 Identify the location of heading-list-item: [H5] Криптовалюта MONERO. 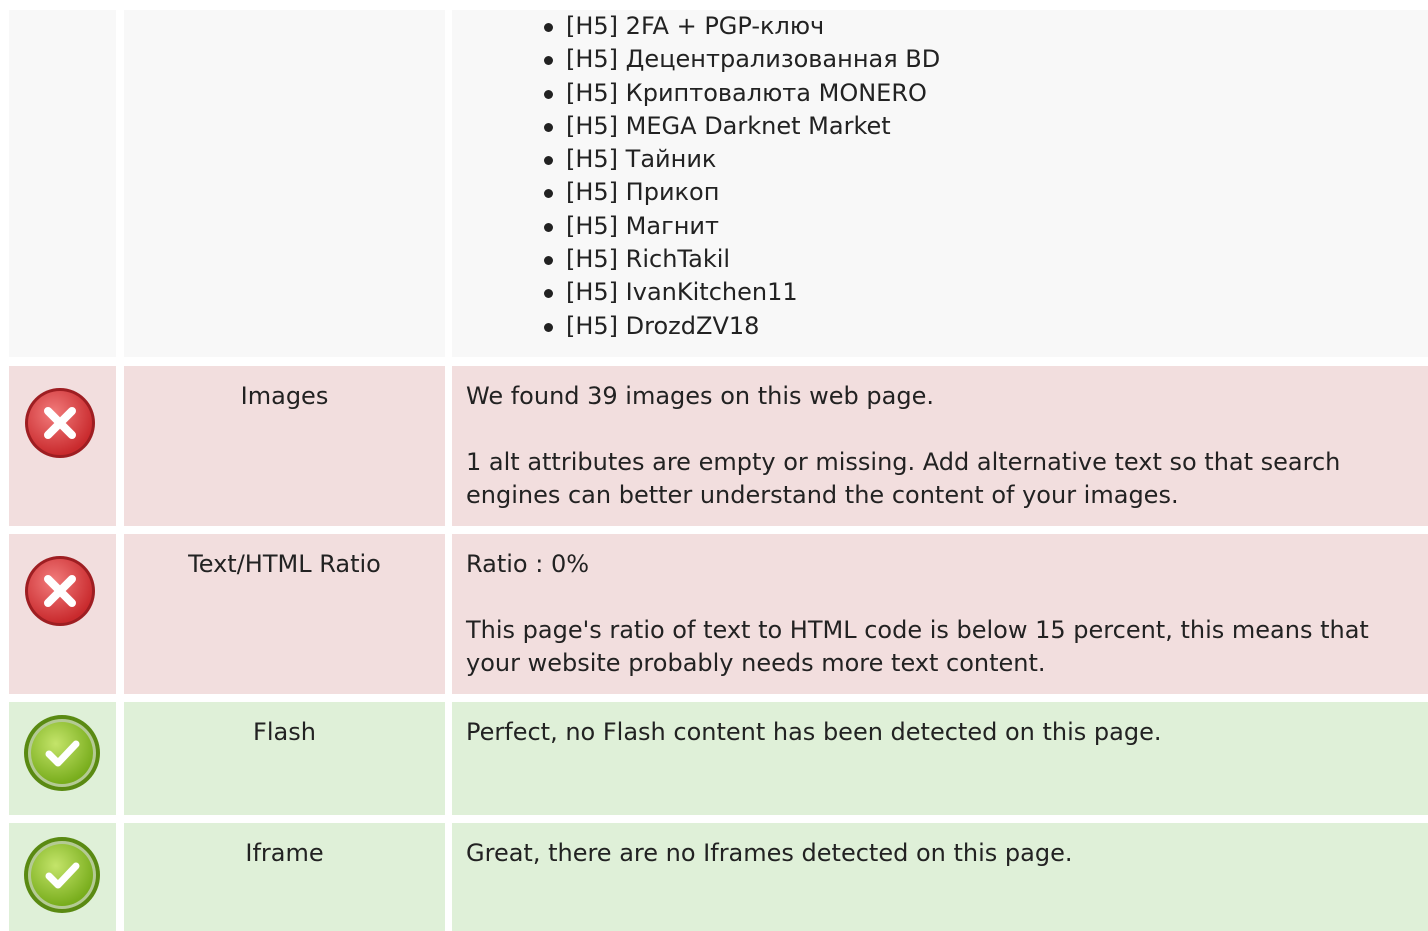
(981, 93).